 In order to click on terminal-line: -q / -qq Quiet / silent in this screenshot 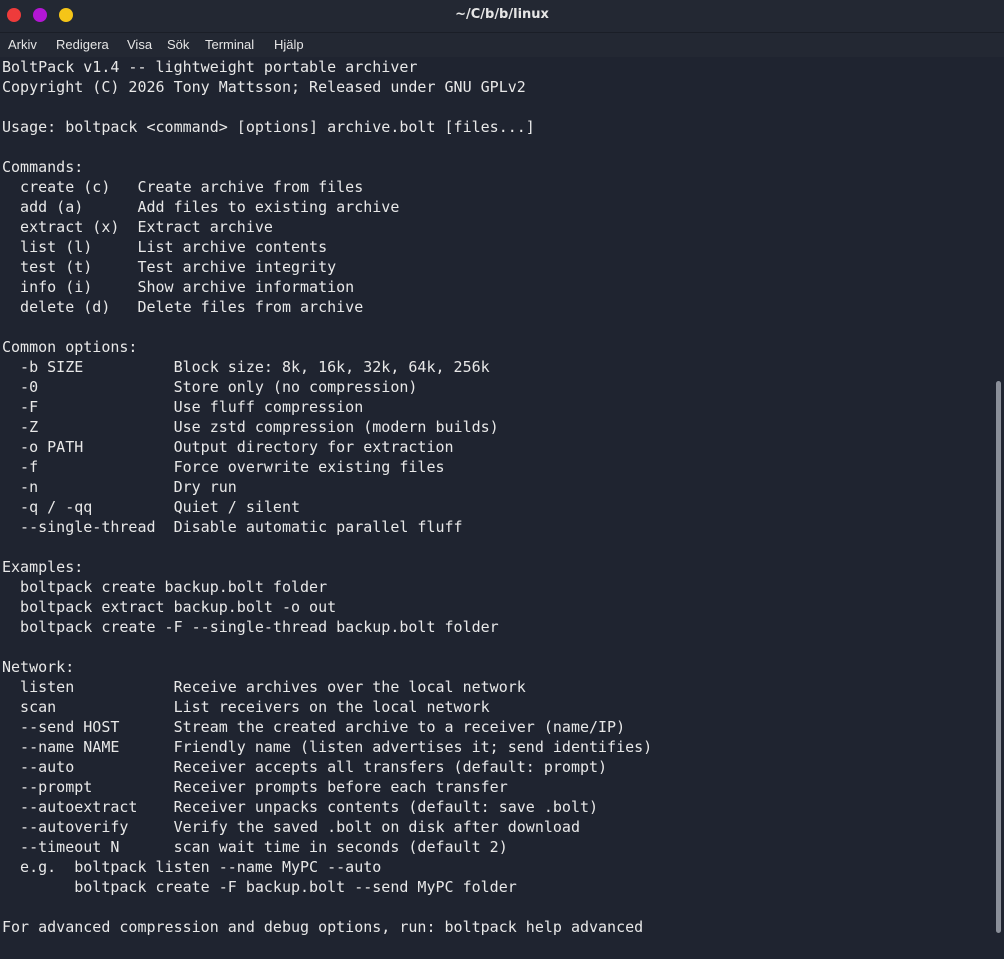, I will do `click(151, 507)`.